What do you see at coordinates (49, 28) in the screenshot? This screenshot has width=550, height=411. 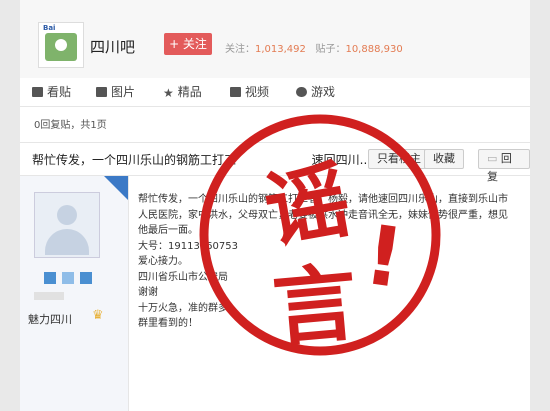 I see `logo-brand: Bai` at bounding box center [49, 28].